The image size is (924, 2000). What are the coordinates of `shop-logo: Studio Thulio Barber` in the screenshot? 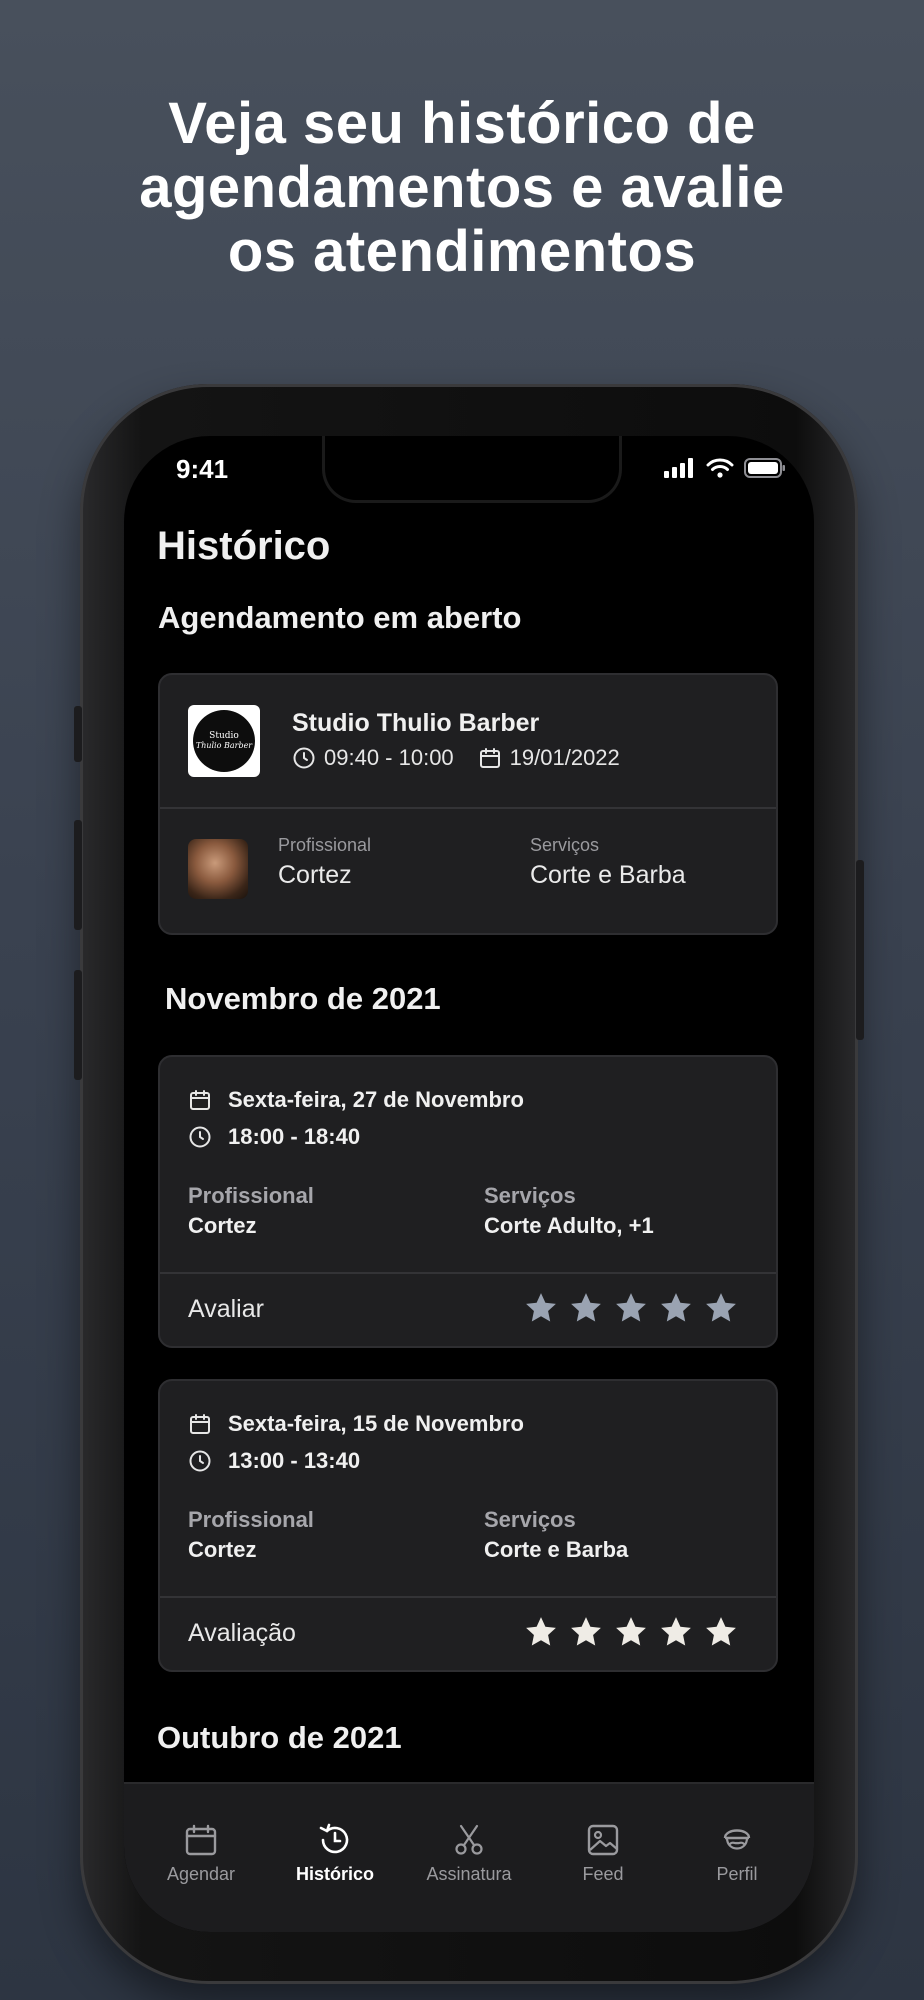 It's located at (224, 741).